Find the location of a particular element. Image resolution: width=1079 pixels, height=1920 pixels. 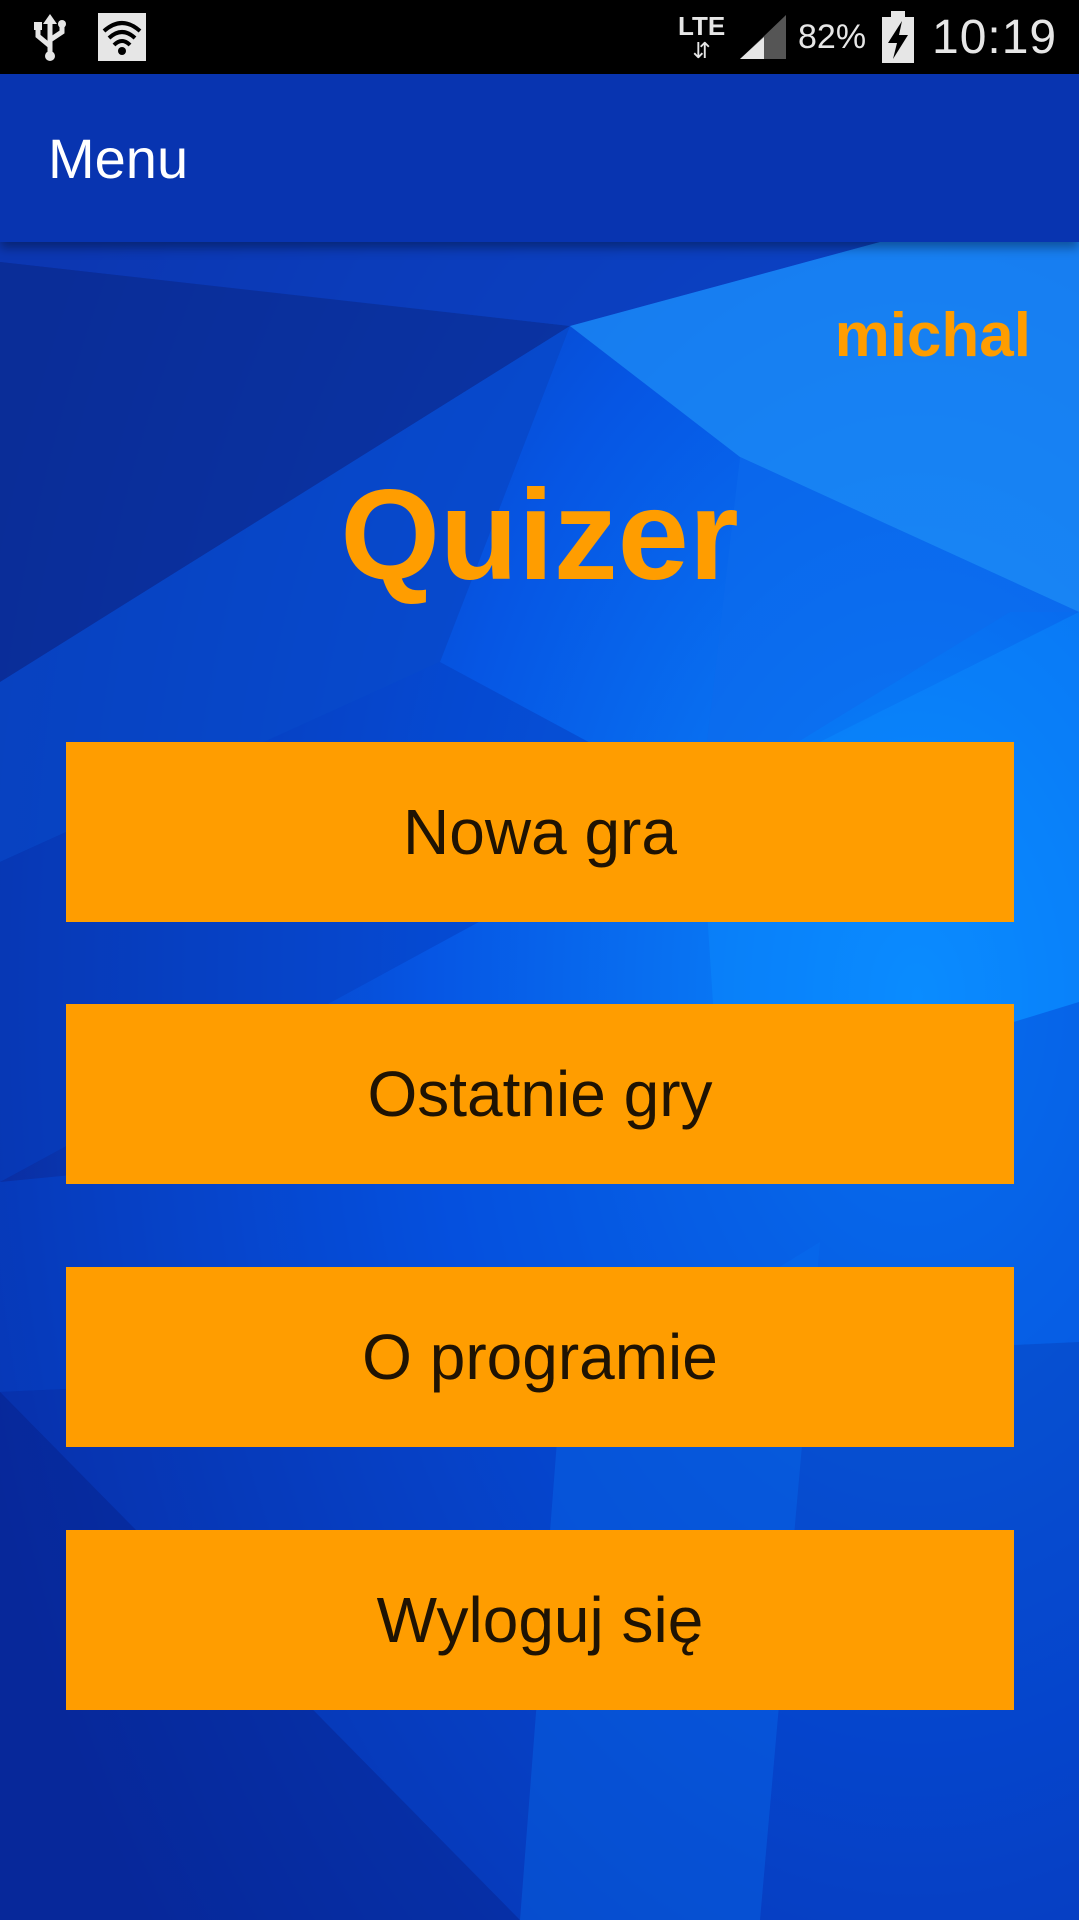

status-bar: LTE ⇵ 82% 10:19 is located at coordinates (539, 37).